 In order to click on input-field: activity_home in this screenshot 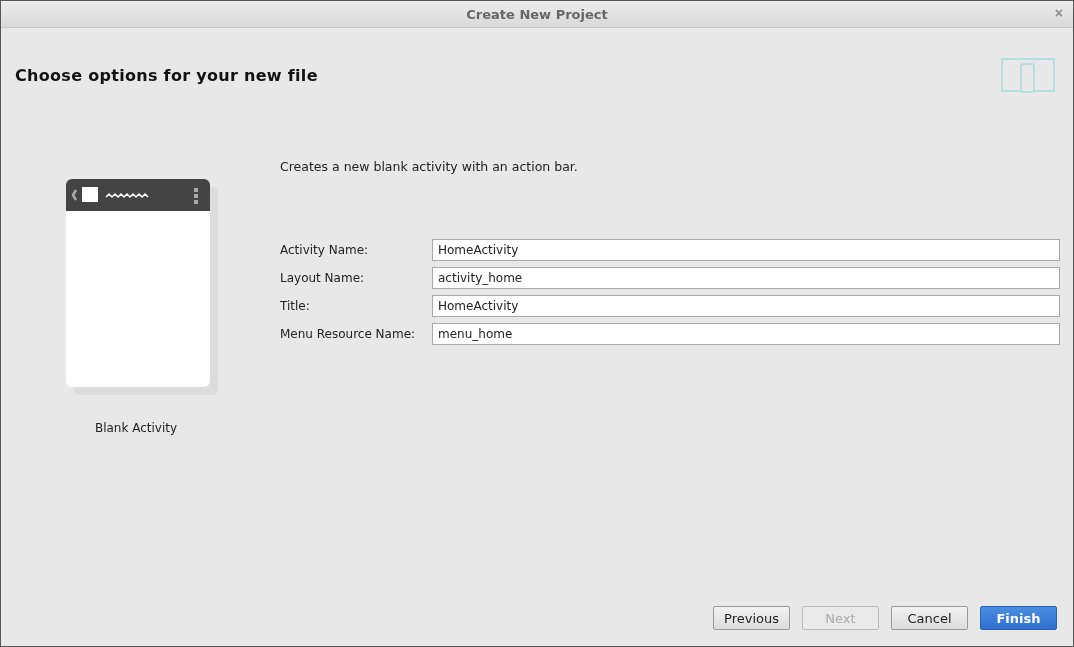, I will do `click(746, 278)`.